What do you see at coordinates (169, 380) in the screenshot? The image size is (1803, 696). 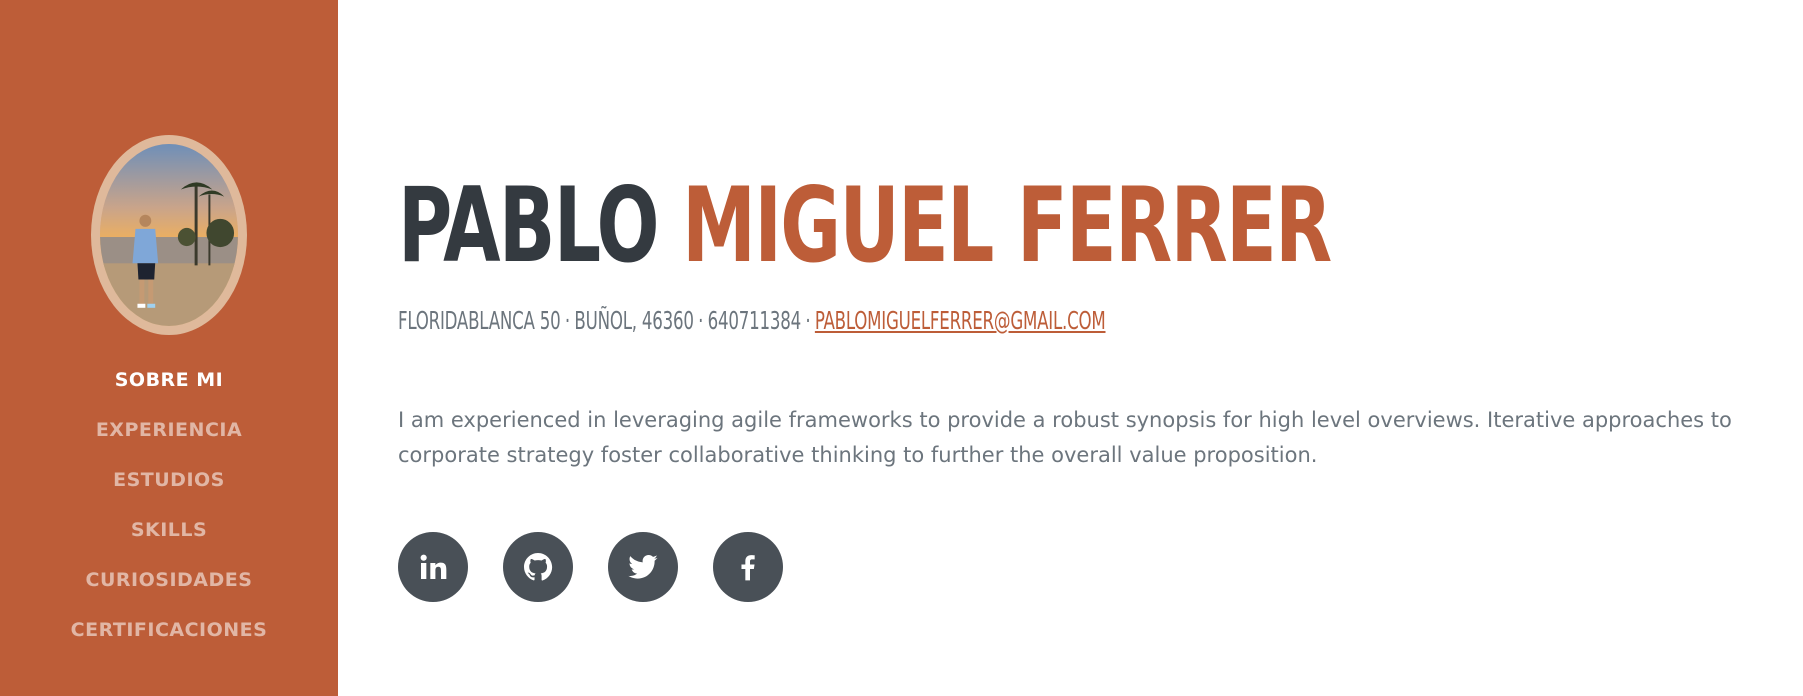 I see `nav-item-sobre-mi: SOBRE MI` at bounding box center [169, 380].